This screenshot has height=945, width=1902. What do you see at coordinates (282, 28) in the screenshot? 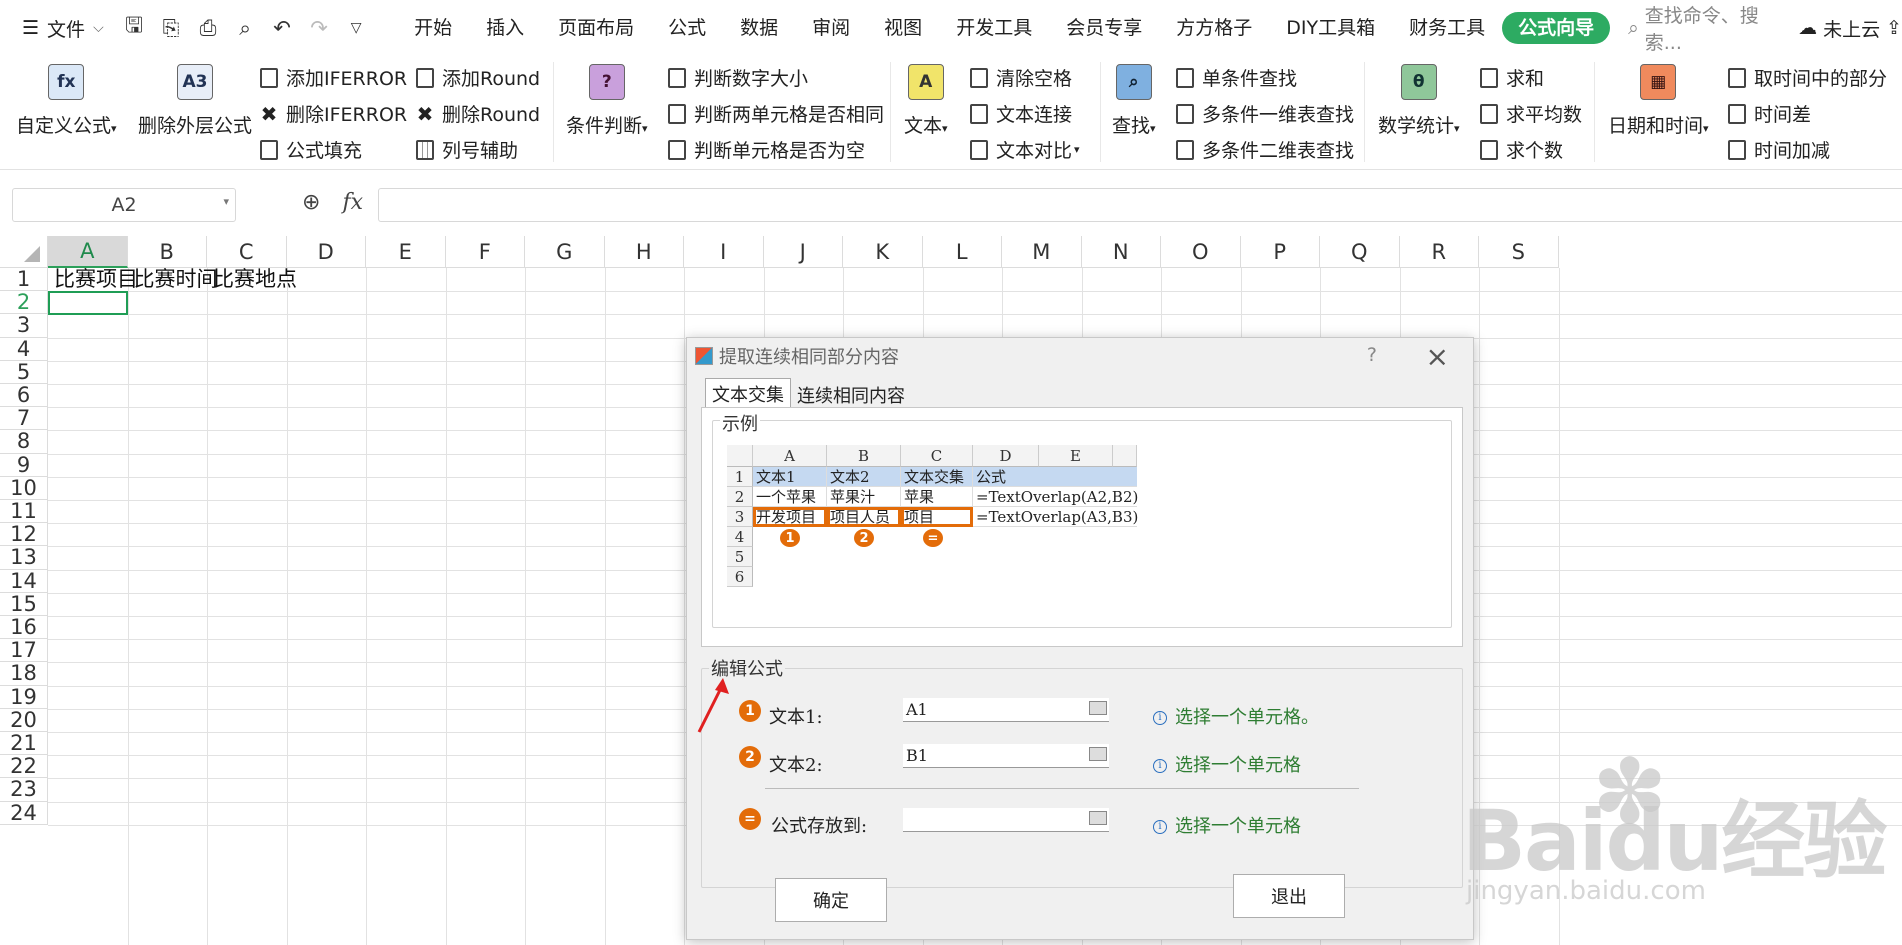
I see `undo-icon: ↶` at bounding box center [282, 28].